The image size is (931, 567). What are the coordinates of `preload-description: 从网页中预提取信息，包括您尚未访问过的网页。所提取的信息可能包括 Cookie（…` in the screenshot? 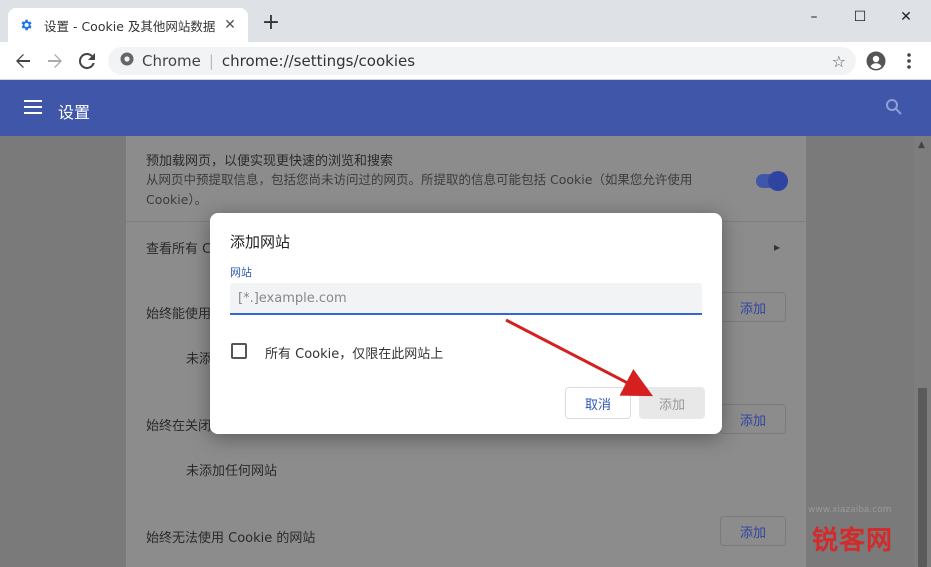 It's located at (419, 189).